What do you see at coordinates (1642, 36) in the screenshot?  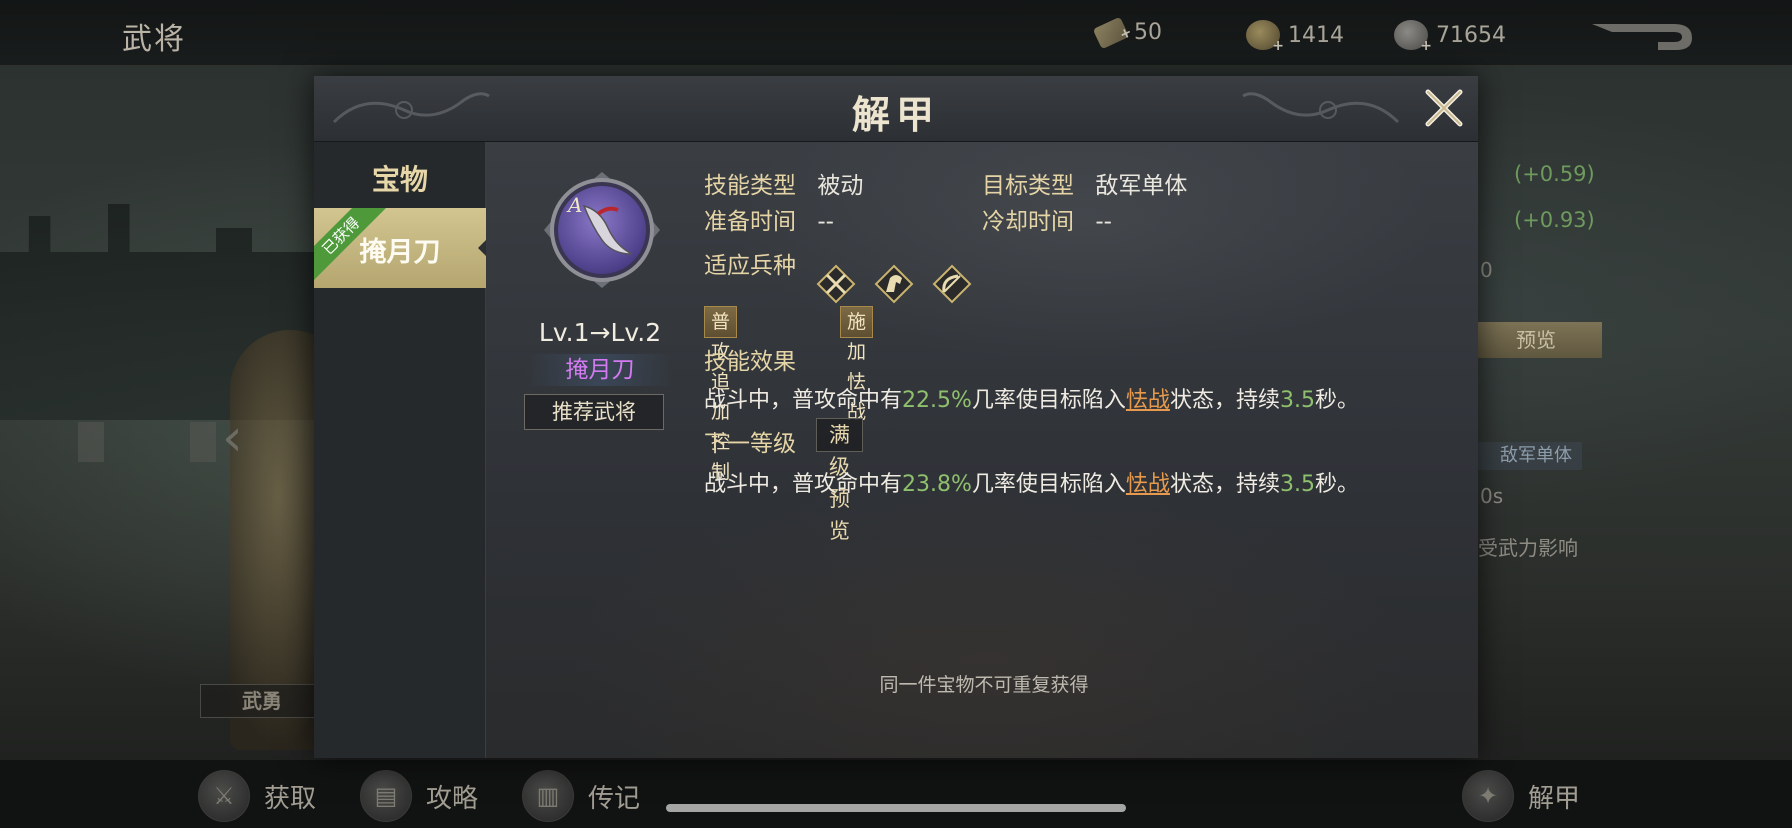 I see `back-arrow-icon` at bounding box center [1642, 36].